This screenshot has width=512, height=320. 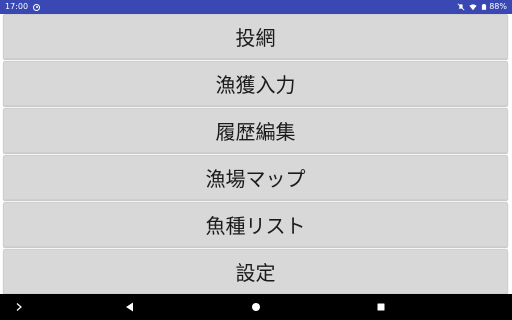 I want to click on menu-button-species-list: 魚種リスト, so click(x=255, y=224).